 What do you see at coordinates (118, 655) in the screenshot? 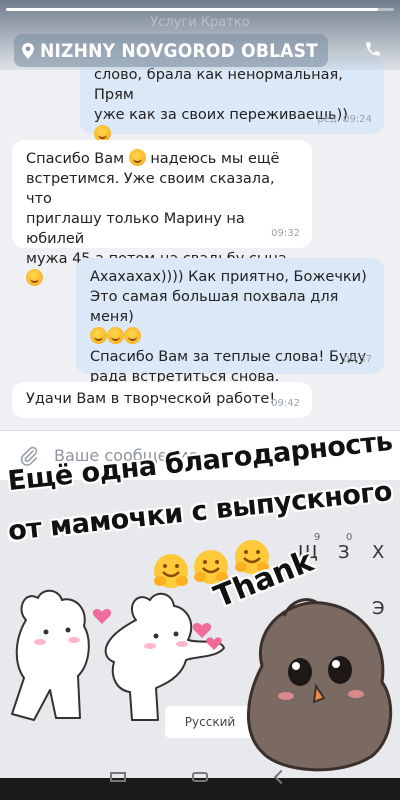
I see `bunnies-hug-sticker` at bounding box center [118, 655].